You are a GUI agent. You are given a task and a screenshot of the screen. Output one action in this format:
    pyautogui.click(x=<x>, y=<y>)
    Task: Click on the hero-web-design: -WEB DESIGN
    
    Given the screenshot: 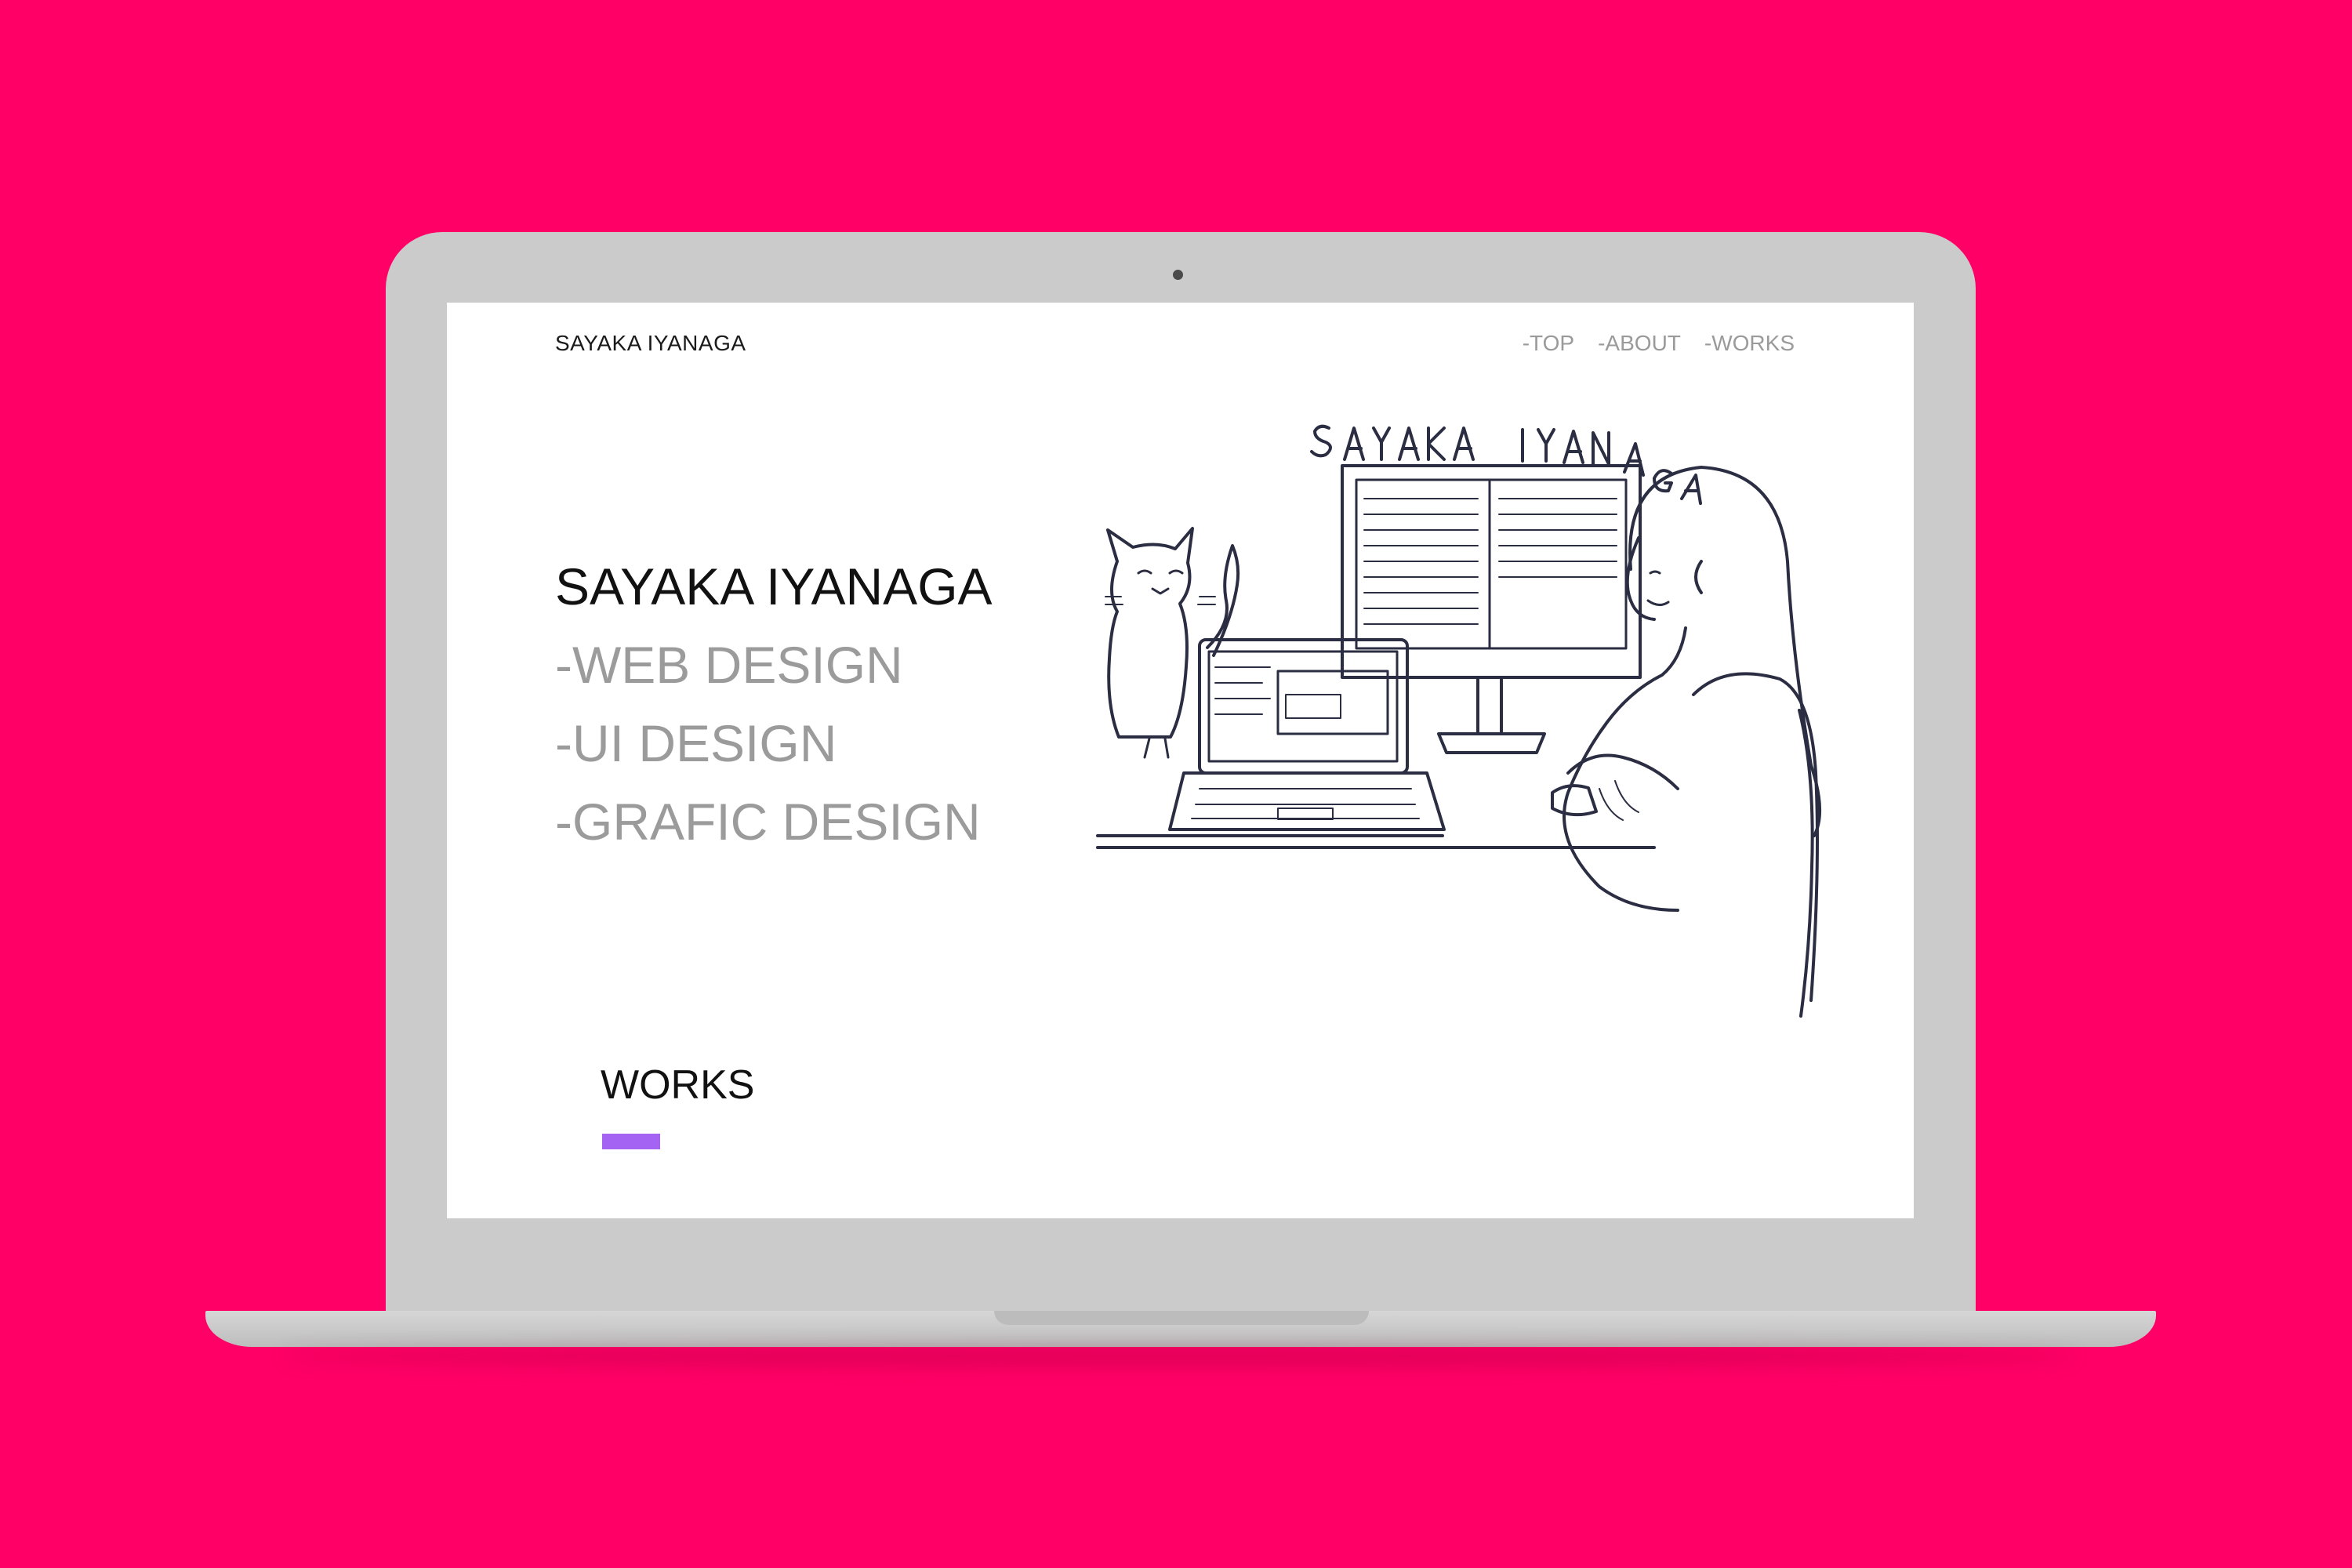 What is the action you would take?
    pyautogui.click(x=729, y=665)
    